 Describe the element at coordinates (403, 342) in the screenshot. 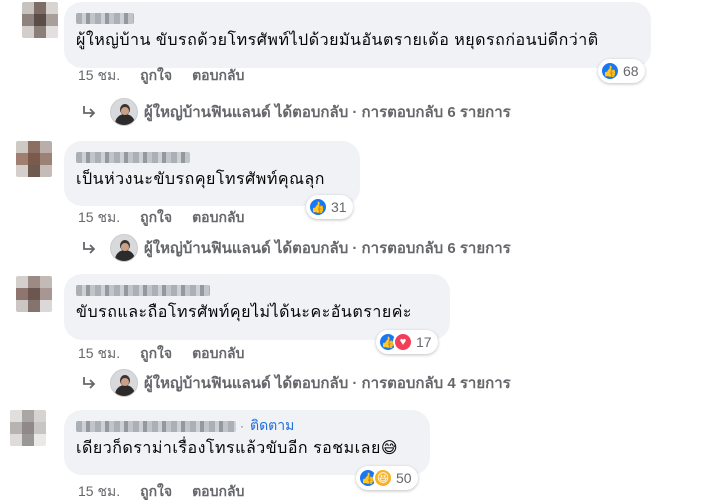

I see `love-icon: ♥` at that location.